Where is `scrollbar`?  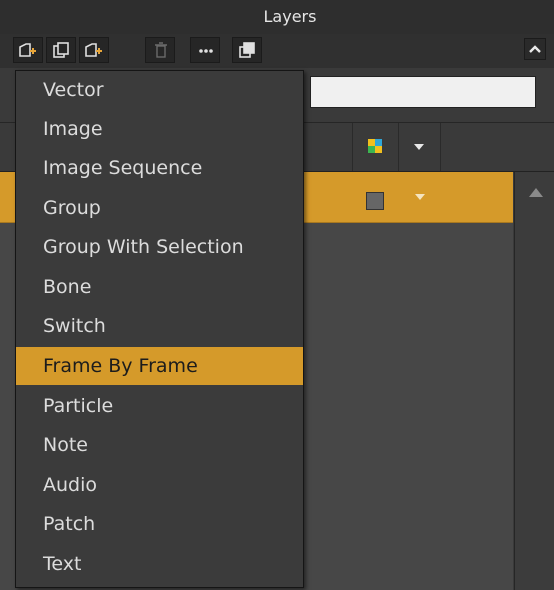 scrollbar is located at coordinates (534, 381).